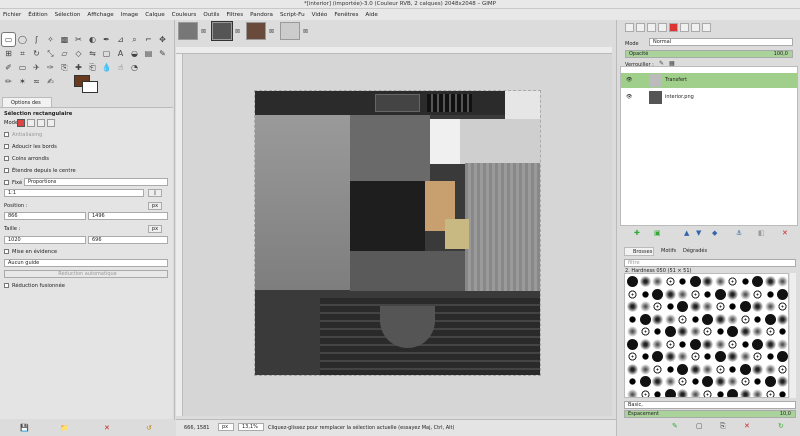 The image size is (800, 436). I want to click on pencil-tool-icon: ✎, so click(162, 53).